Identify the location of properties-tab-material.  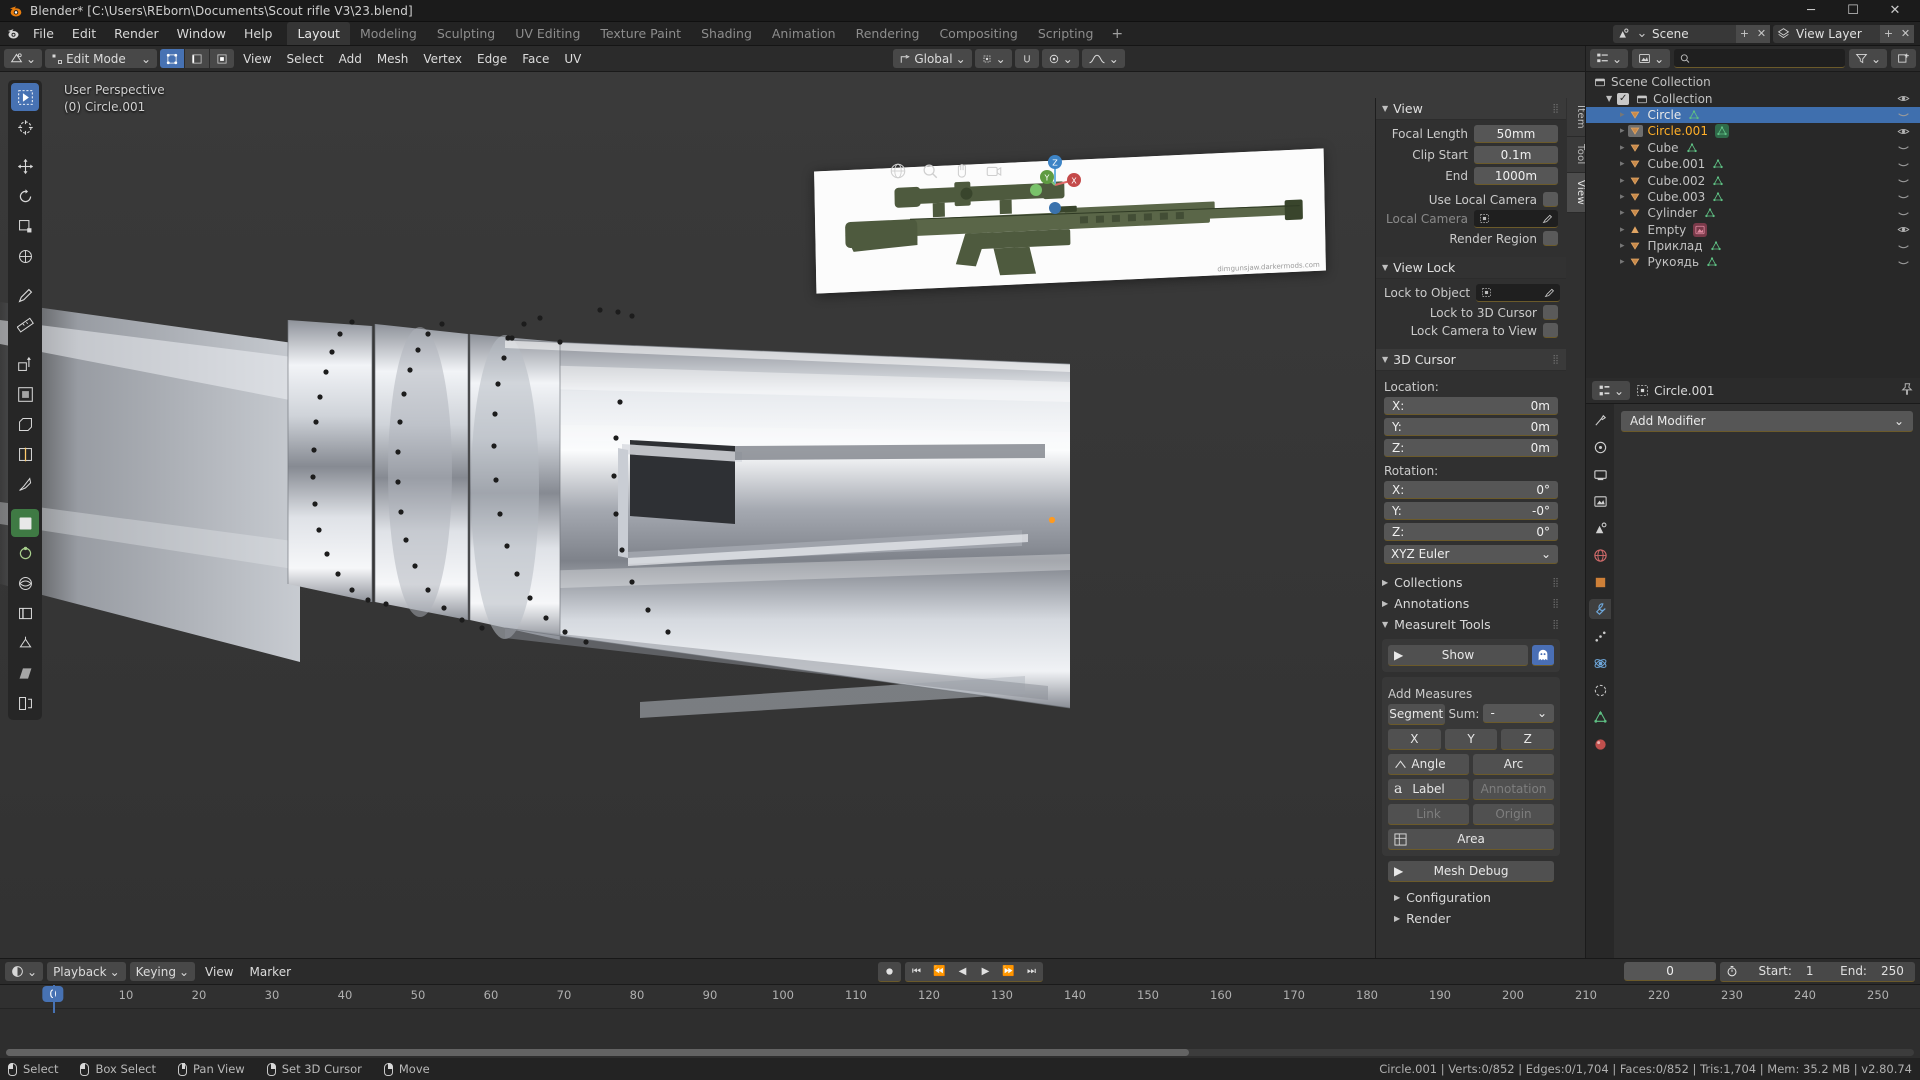
(1600, 744).